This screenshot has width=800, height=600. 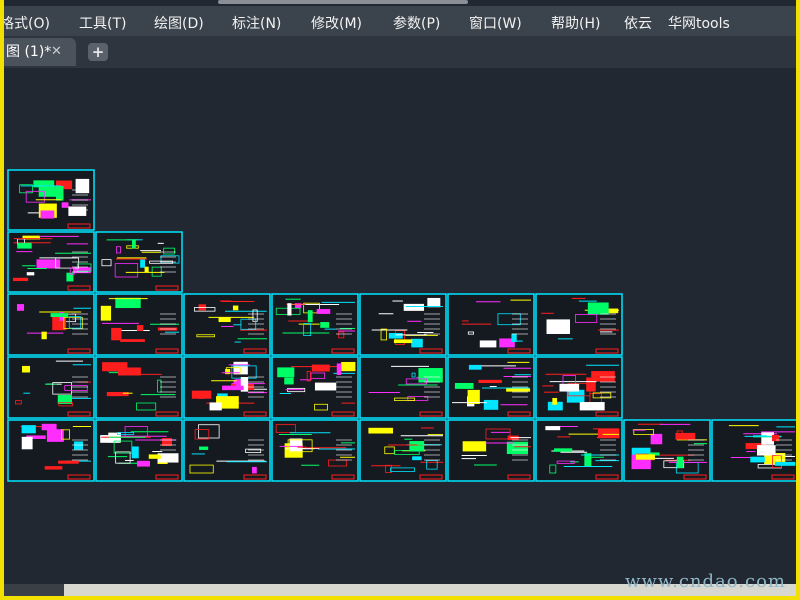 I want to click on document-tab-label: 图 (1)*, so click(x=29, y=52).